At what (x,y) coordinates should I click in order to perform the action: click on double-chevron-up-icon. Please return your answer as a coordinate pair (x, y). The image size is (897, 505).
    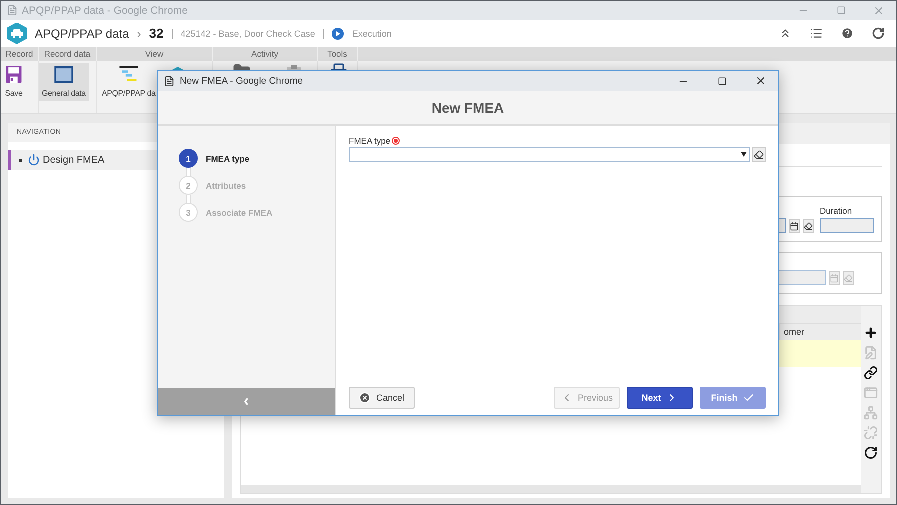
    Looking at the image, I should click on (785, 33).